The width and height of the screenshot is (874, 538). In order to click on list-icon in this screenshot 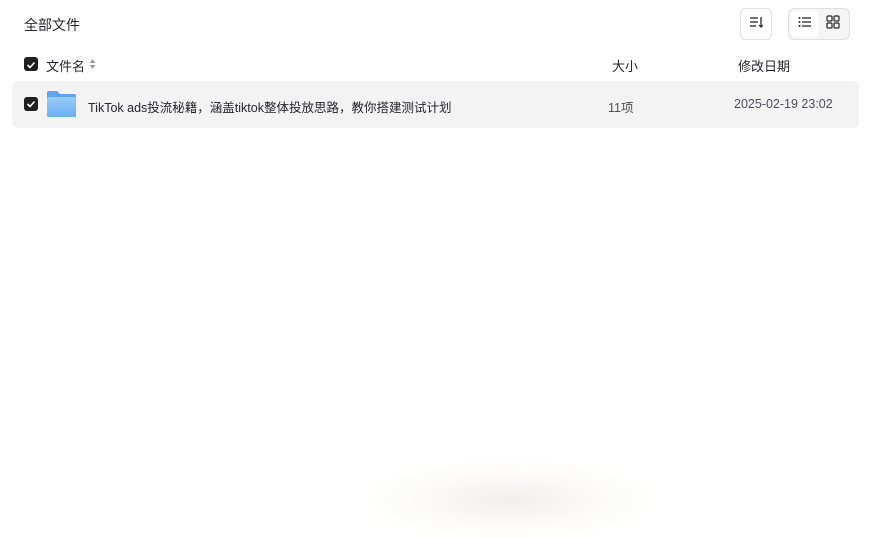, I will do `click(805, 24)`.